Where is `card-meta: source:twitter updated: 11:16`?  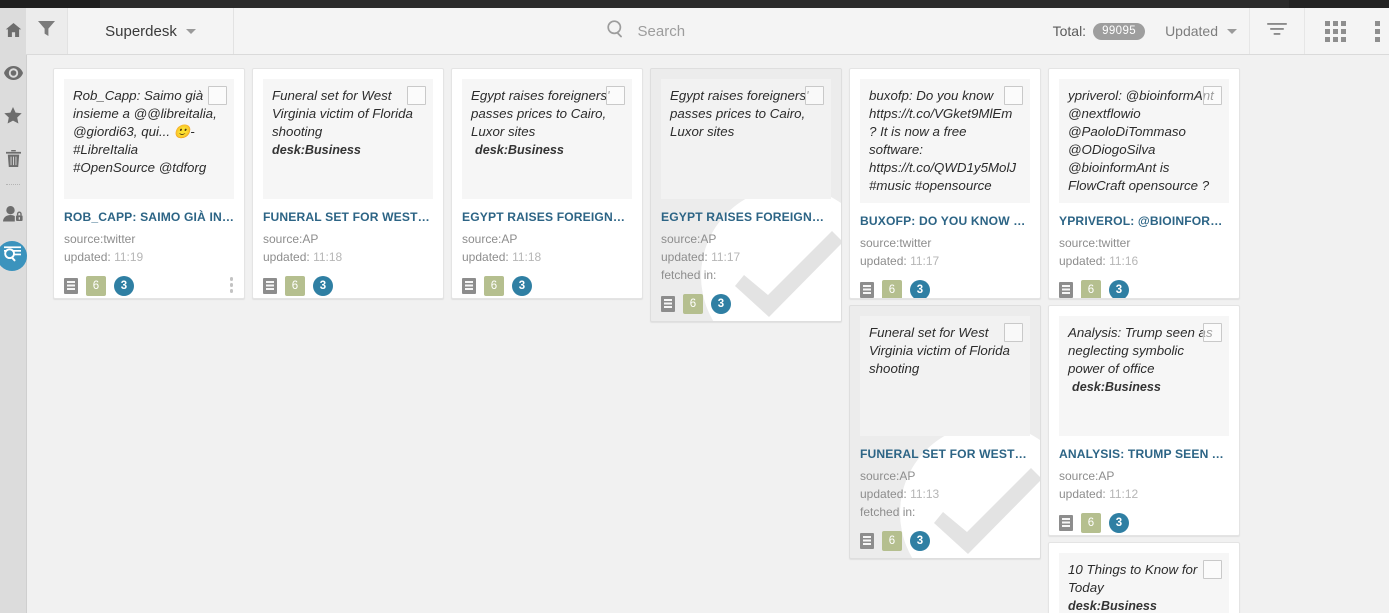 card-meta: source:twitter updated: 11:16 is located at coordinates (1144, 252).